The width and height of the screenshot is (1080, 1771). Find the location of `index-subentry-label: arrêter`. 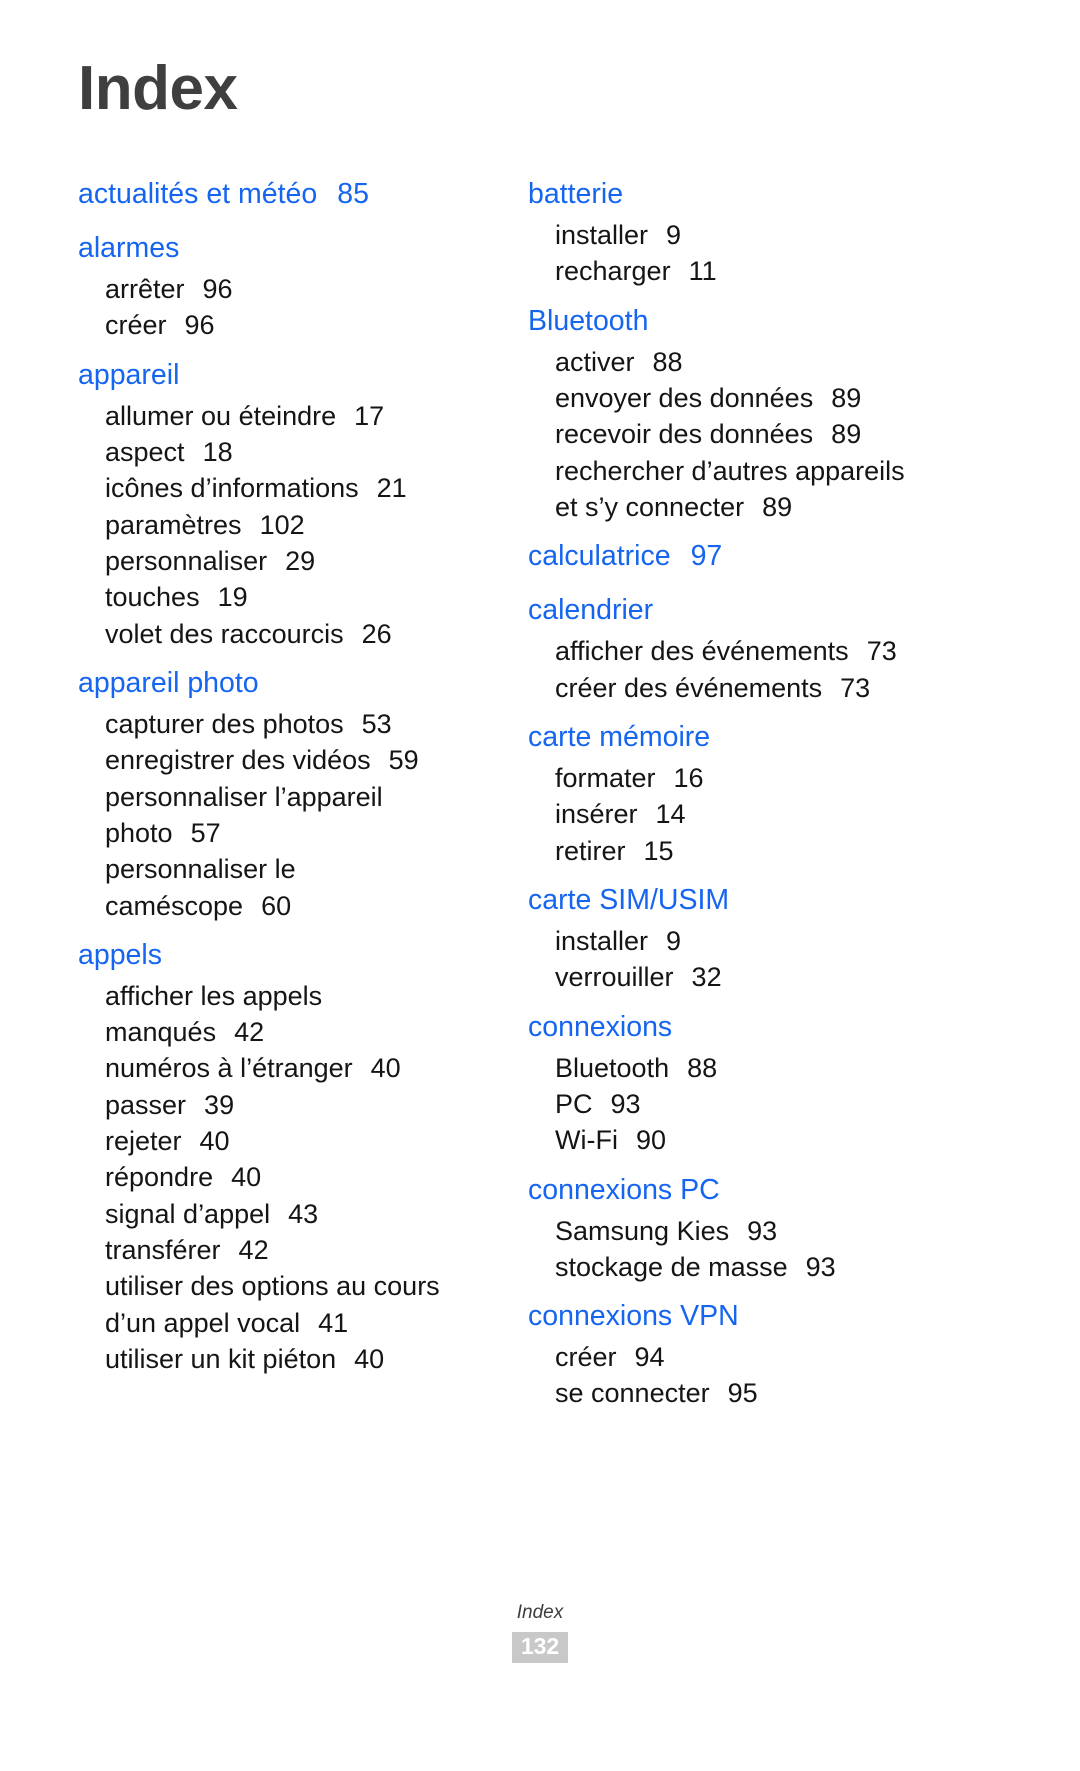

index-subentry-label: arrêter is located at coordinates (145, 289).